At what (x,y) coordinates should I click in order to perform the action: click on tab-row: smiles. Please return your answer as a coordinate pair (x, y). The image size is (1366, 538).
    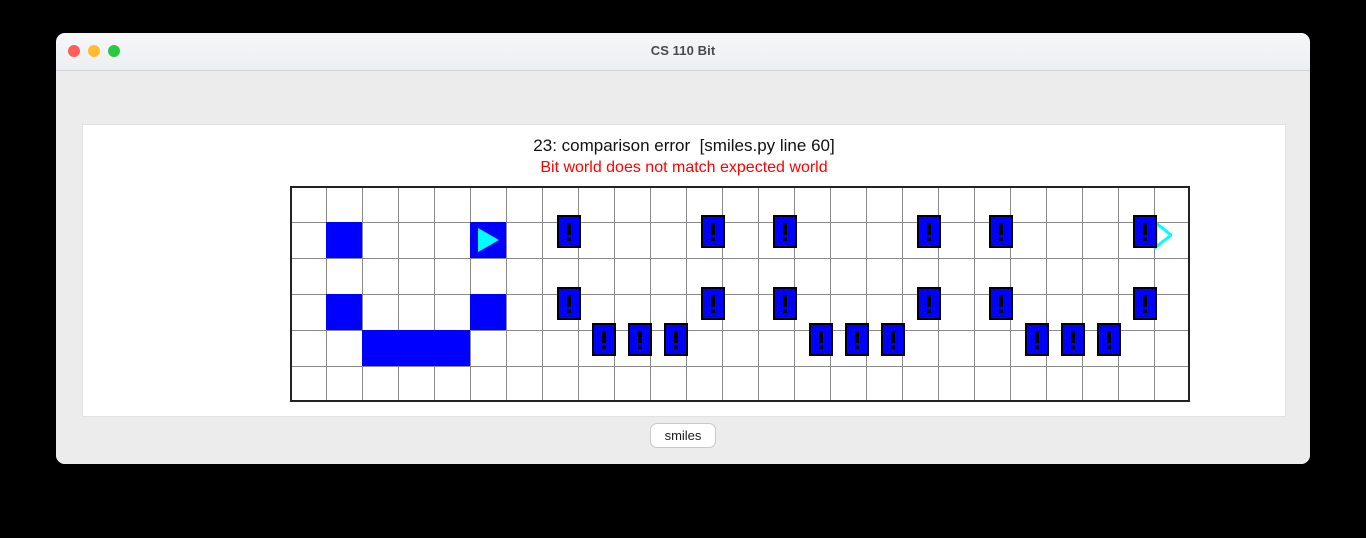
    Looking at the image, I should click on (683, 435).